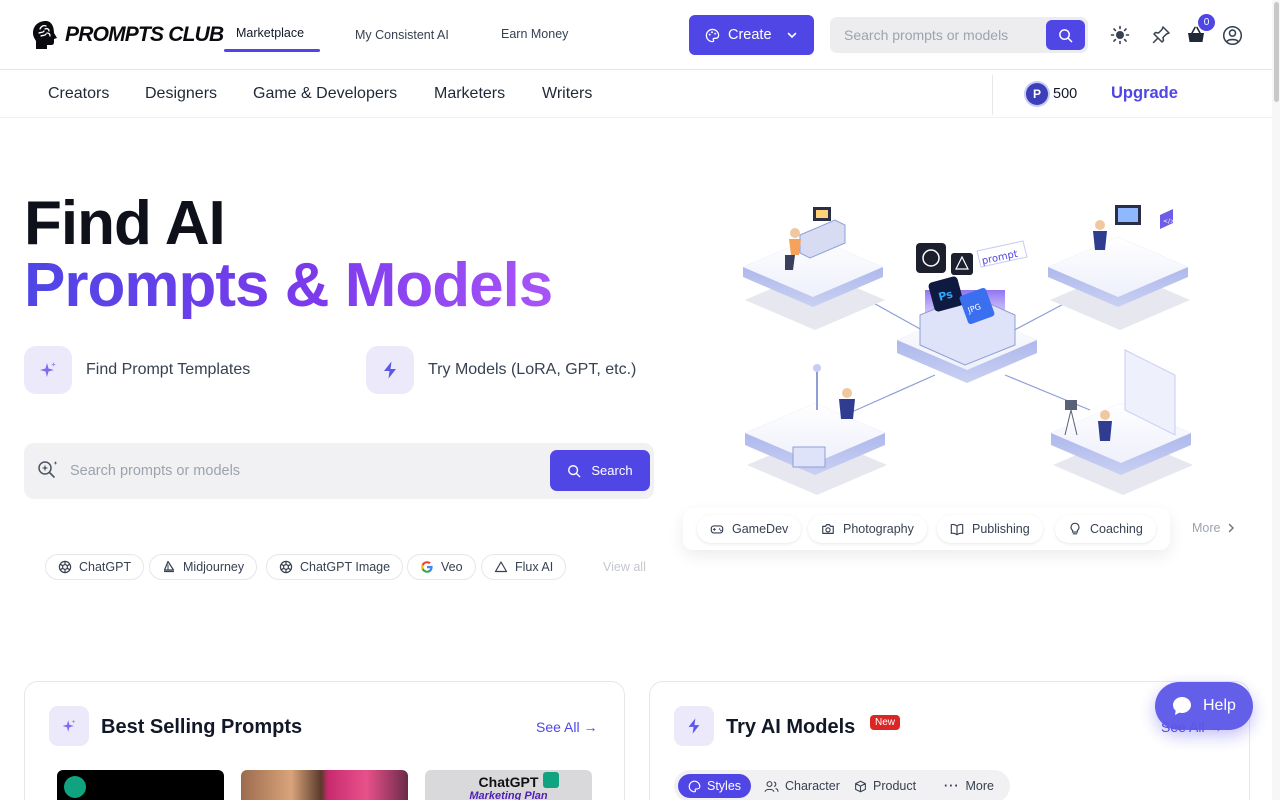 This screenshot has height=800, width=1280. I want to click on box-icon, so click(860, 786).